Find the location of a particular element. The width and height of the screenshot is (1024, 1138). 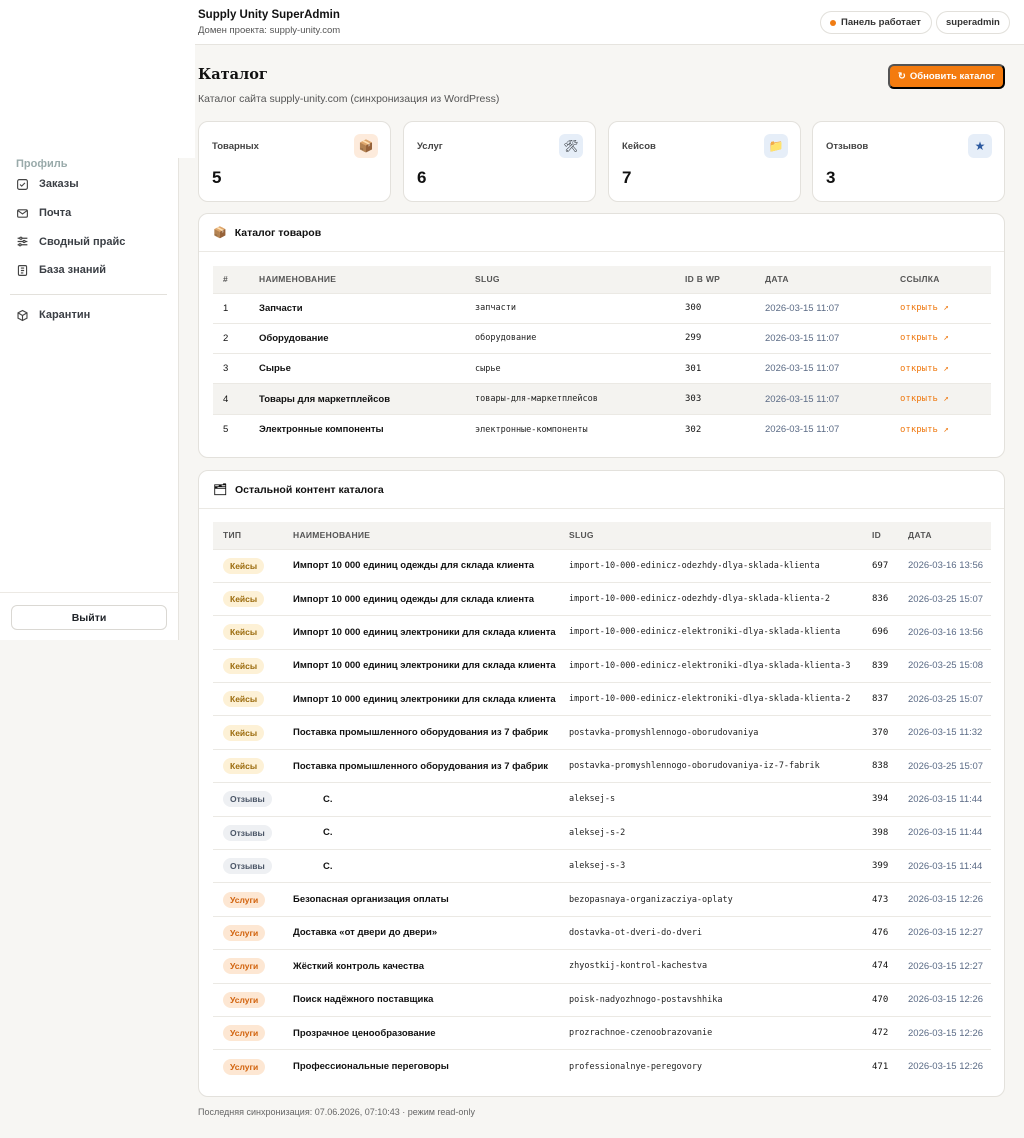

item-date: 2026-03-25 15:07 is located at coordinates (944, 598).